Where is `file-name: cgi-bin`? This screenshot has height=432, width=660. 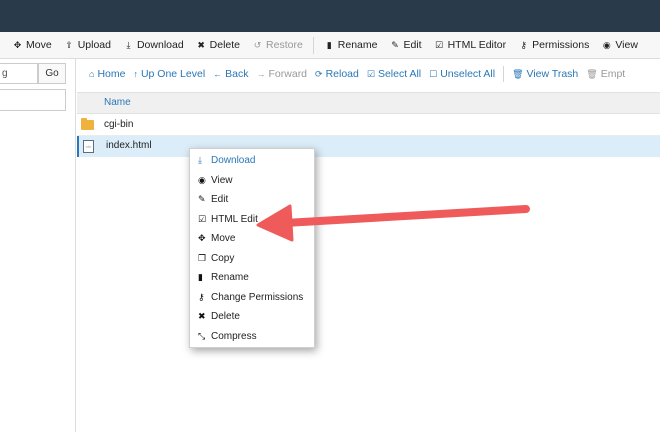 file-name: cgi-bin is located at coordinates (119, 124).